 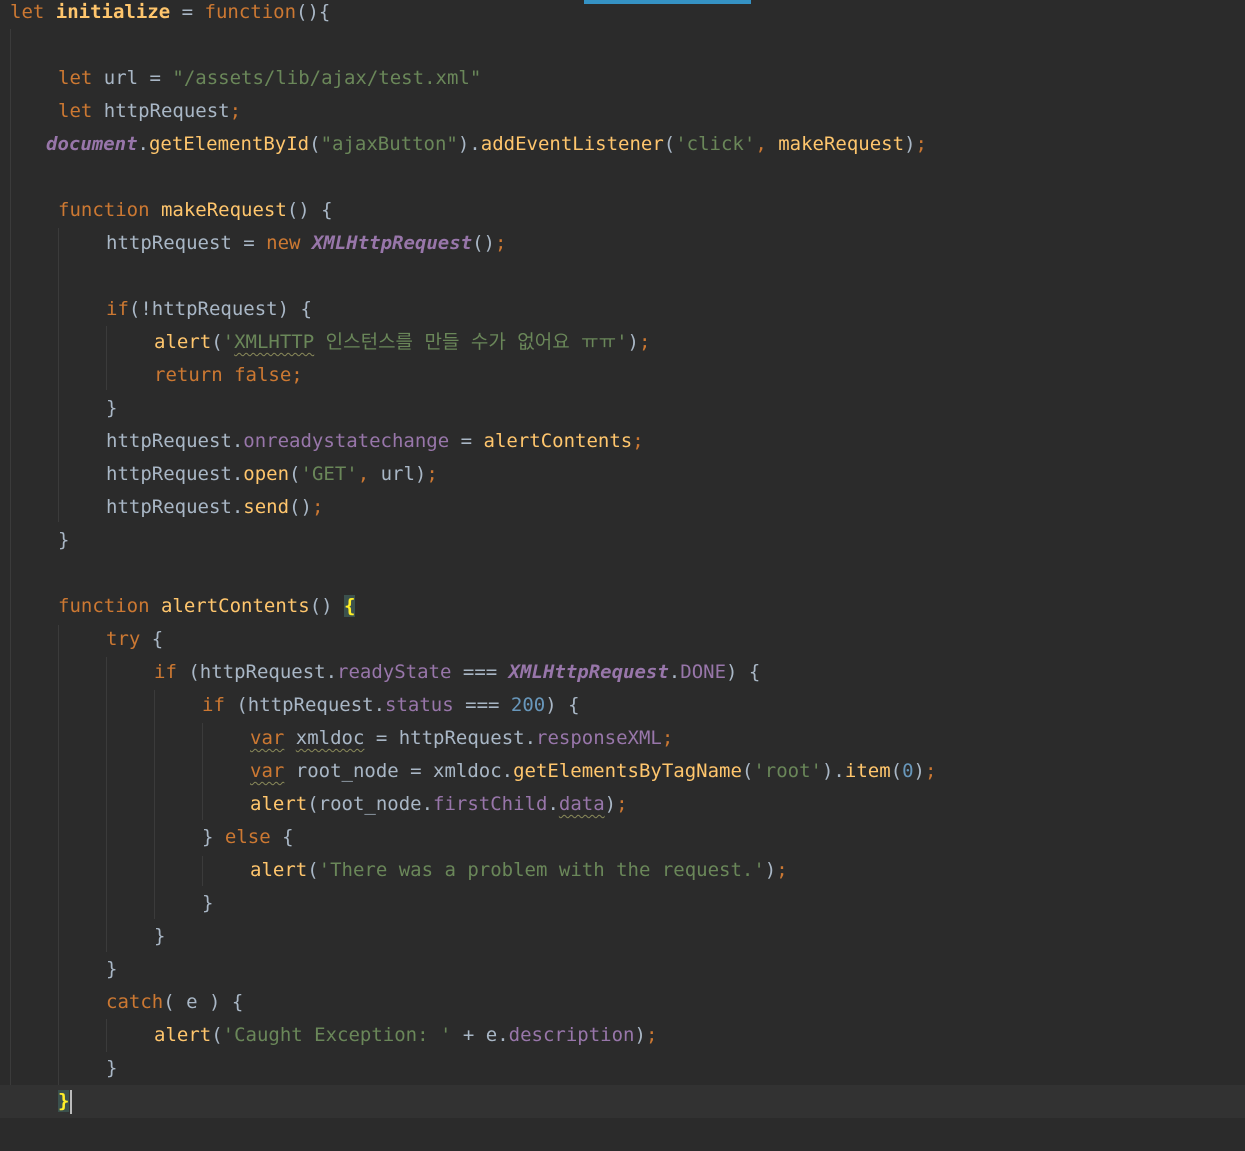 I want to click on keyword-token: catch, so click(x=135, y=1002).